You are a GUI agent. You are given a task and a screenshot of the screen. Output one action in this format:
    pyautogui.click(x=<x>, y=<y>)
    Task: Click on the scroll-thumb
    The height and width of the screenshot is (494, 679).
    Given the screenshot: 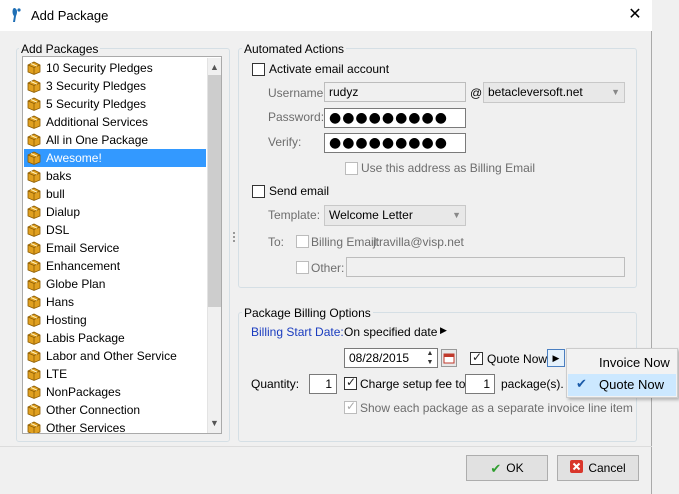 What is the action you would take?
    pyautogui.click(x=214, y=191)
    